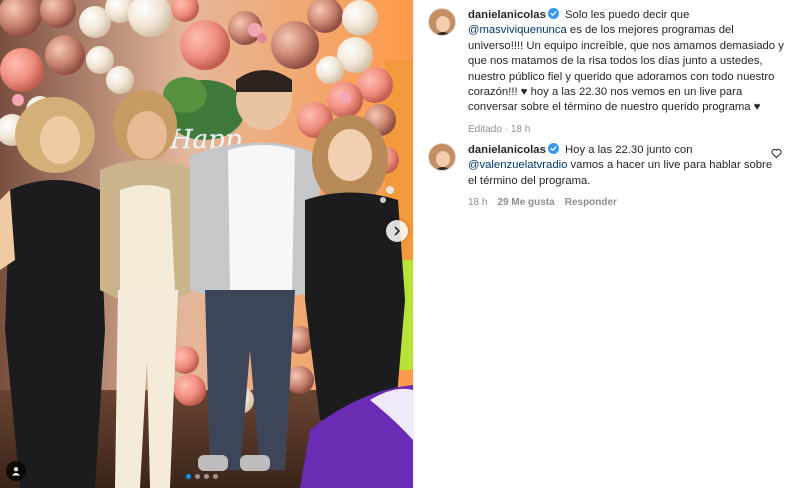 The height and width of the screenshot is (488, 800). What do you see at coordinates (517, 30) in the screenshot?
I see `caption-mention-link: @masviviquenunca` at bounding box center [517, 30].